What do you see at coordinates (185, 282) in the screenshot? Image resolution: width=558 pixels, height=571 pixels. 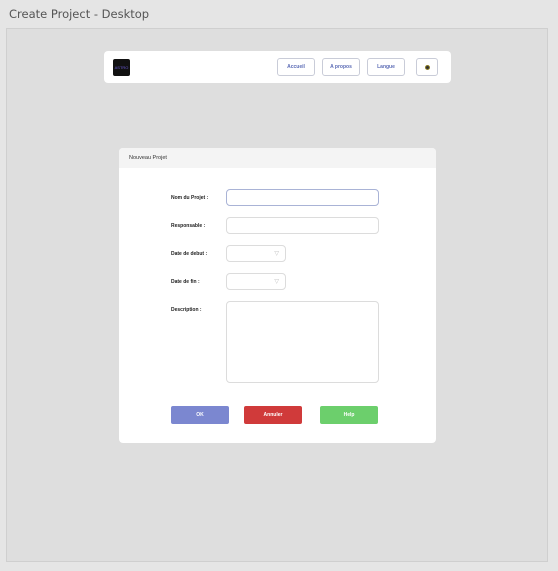 I see `end-date-label: Date de fin :` at bounding box center [185, 282].